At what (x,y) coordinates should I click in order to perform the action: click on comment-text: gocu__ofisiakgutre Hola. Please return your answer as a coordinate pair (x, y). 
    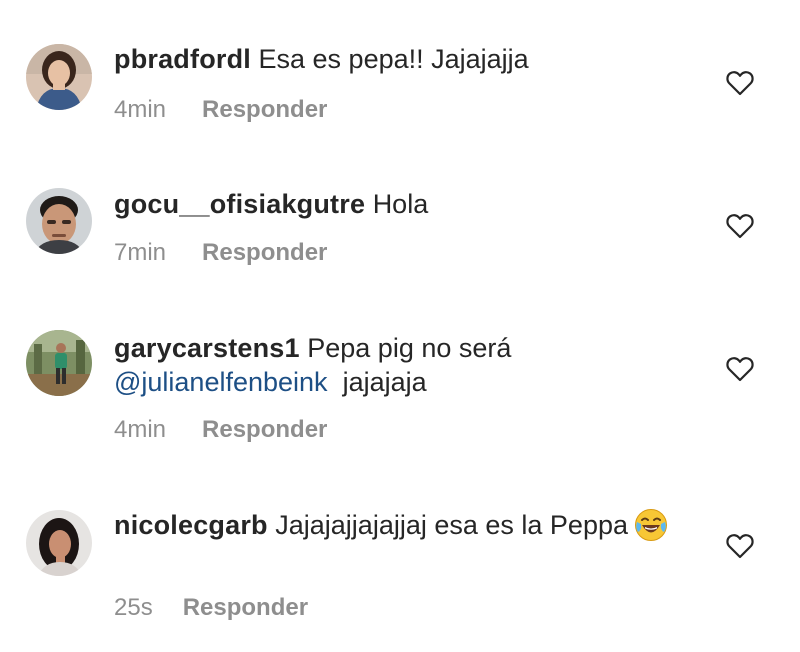
    Looking at the image, I should click on (394, 204).